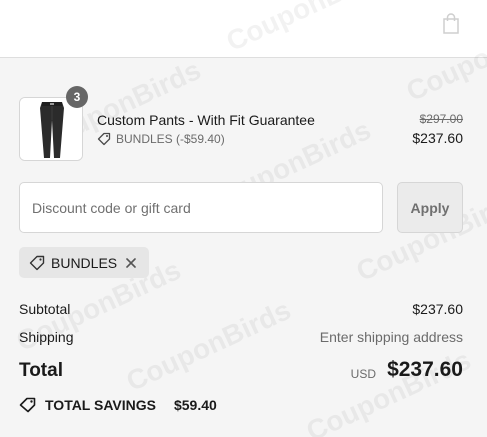  What do you see at coordinates (363, 374) in the screenshot?
I see `total-currency: USD` at bounding box center [363, 374].